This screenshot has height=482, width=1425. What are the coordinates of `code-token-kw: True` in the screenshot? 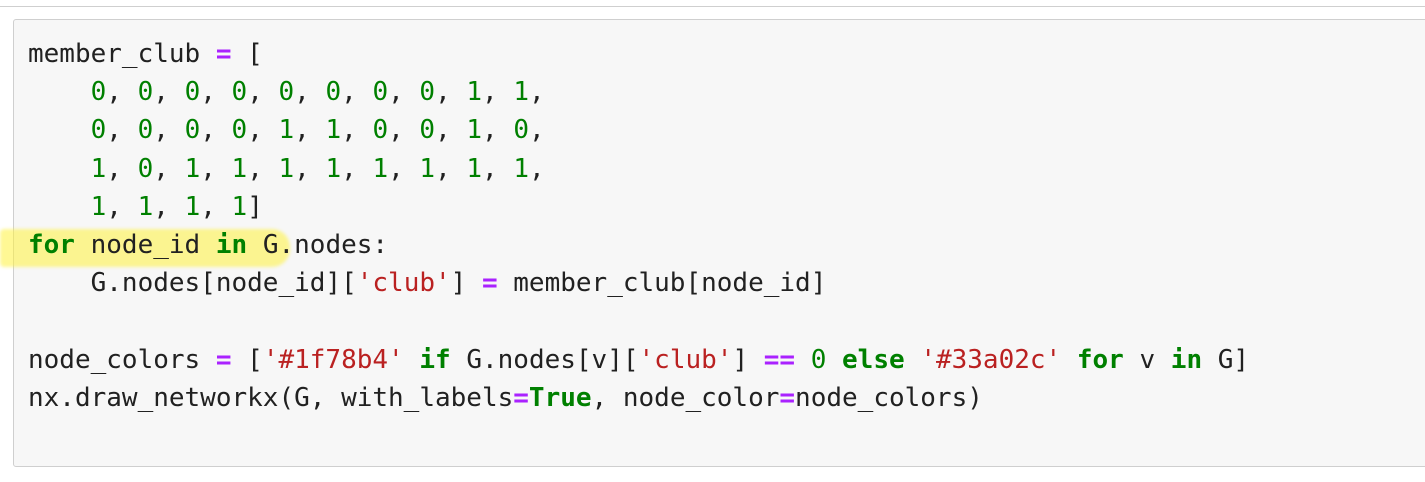 It's located at (560, 397).